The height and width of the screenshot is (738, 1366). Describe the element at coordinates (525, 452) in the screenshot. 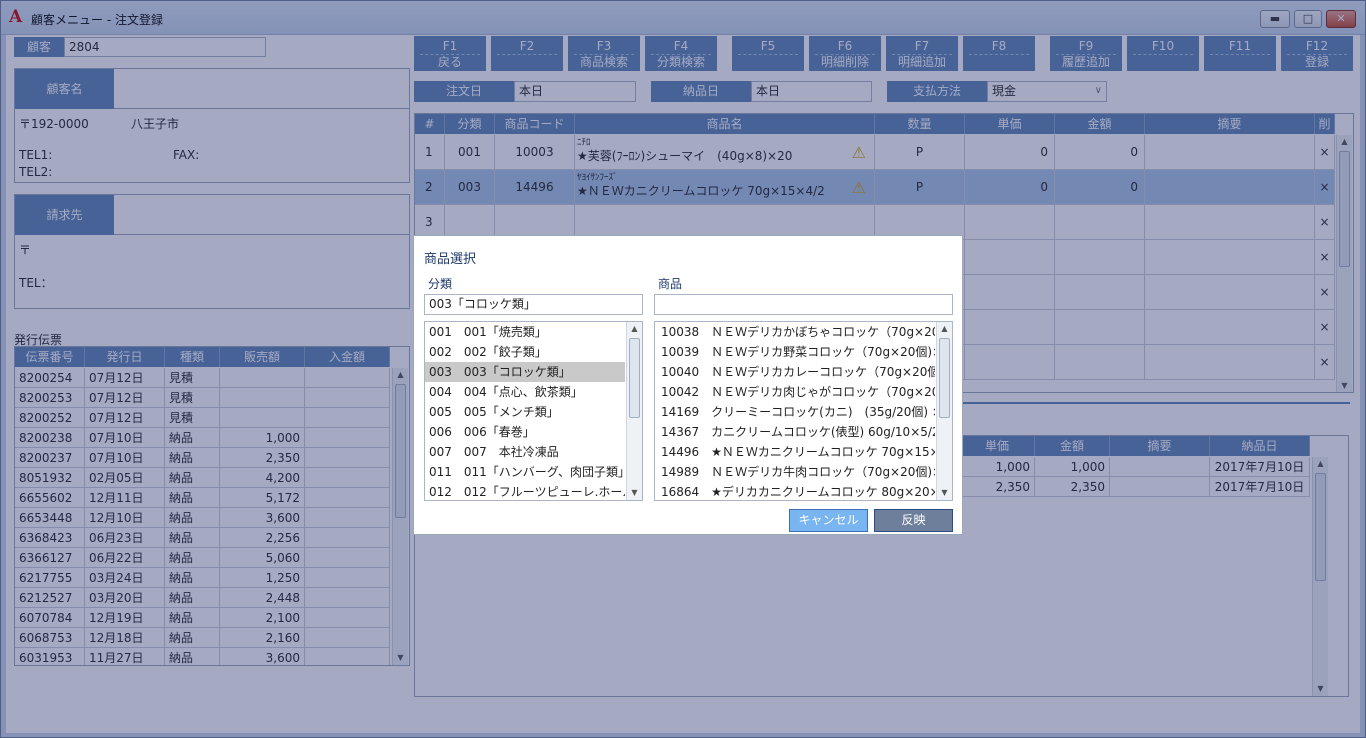

I see `category-item: 007 007 本社冷凍品` at that location.